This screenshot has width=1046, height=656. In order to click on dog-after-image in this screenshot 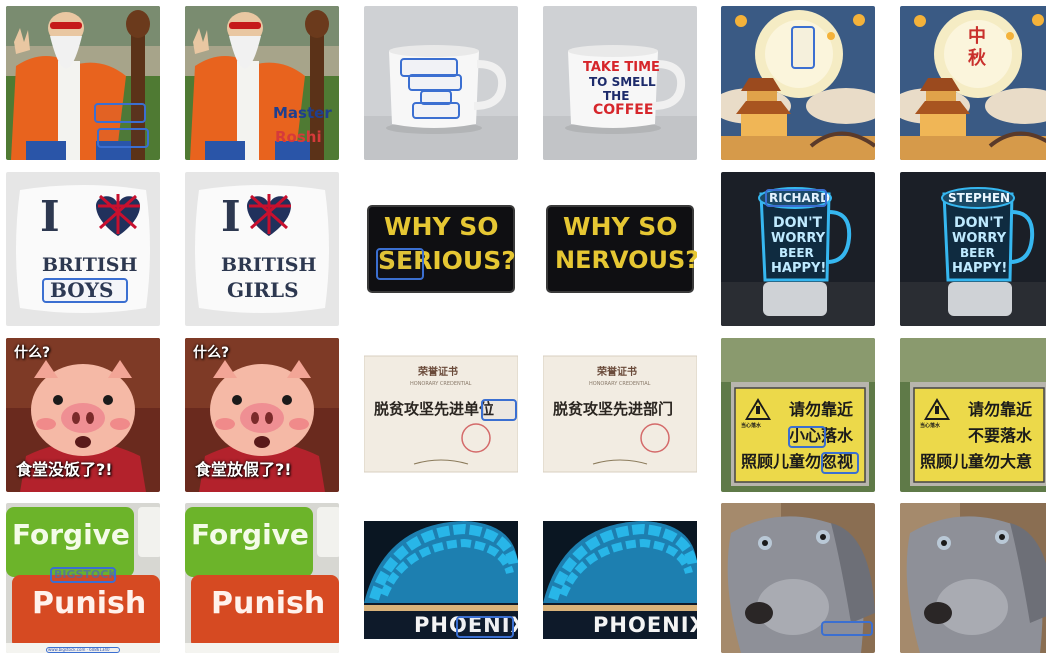, I will do `click(973, 578)`.